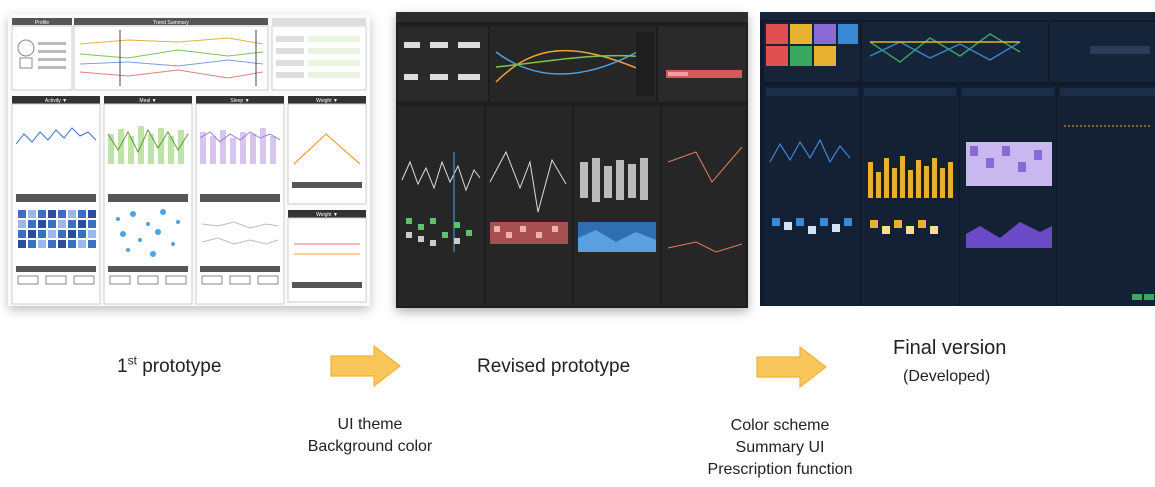 The height and width of the screenshot is (487, 1155). What do you see at coordinates (147, 101) in the screenshot?
I see `svg-text: Meal ▼` at bounding box center [147, 101].